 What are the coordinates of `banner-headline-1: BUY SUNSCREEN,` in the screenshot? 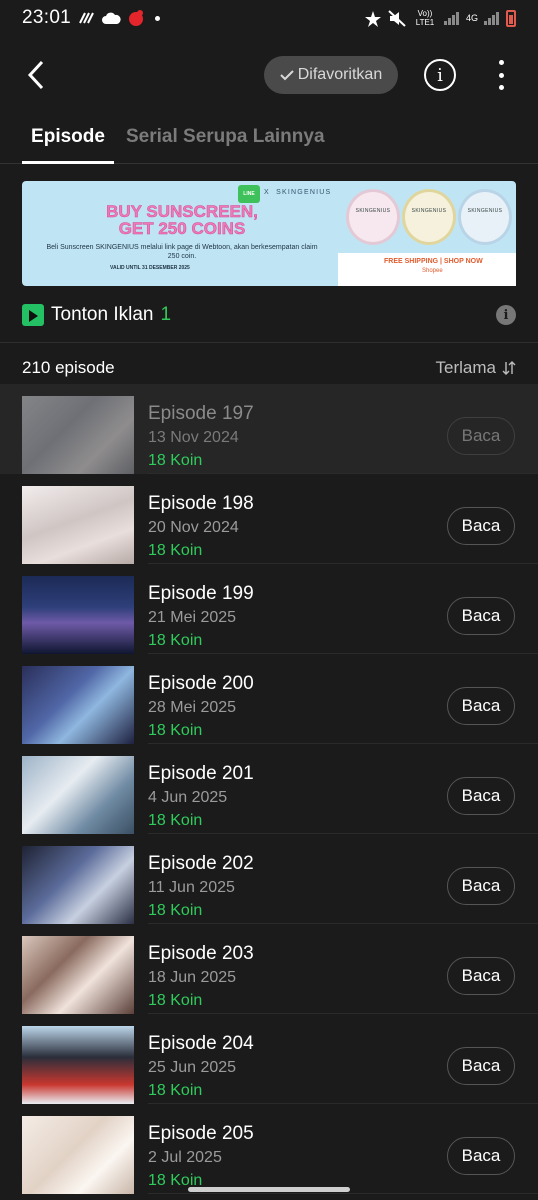 It's located at (182, 211).